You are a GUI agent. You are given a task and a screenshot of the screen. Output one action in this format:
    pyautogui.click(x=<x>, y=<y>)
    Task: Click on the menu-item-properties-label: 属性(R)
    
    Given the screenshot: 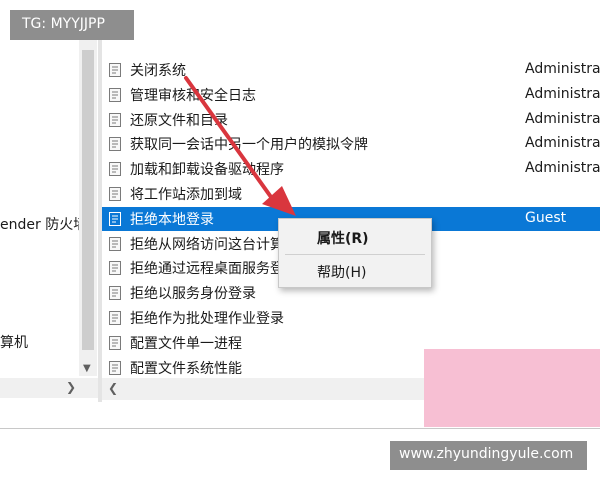 What is the action you would take?
    pyautogui.click(x=343, y=239)
    